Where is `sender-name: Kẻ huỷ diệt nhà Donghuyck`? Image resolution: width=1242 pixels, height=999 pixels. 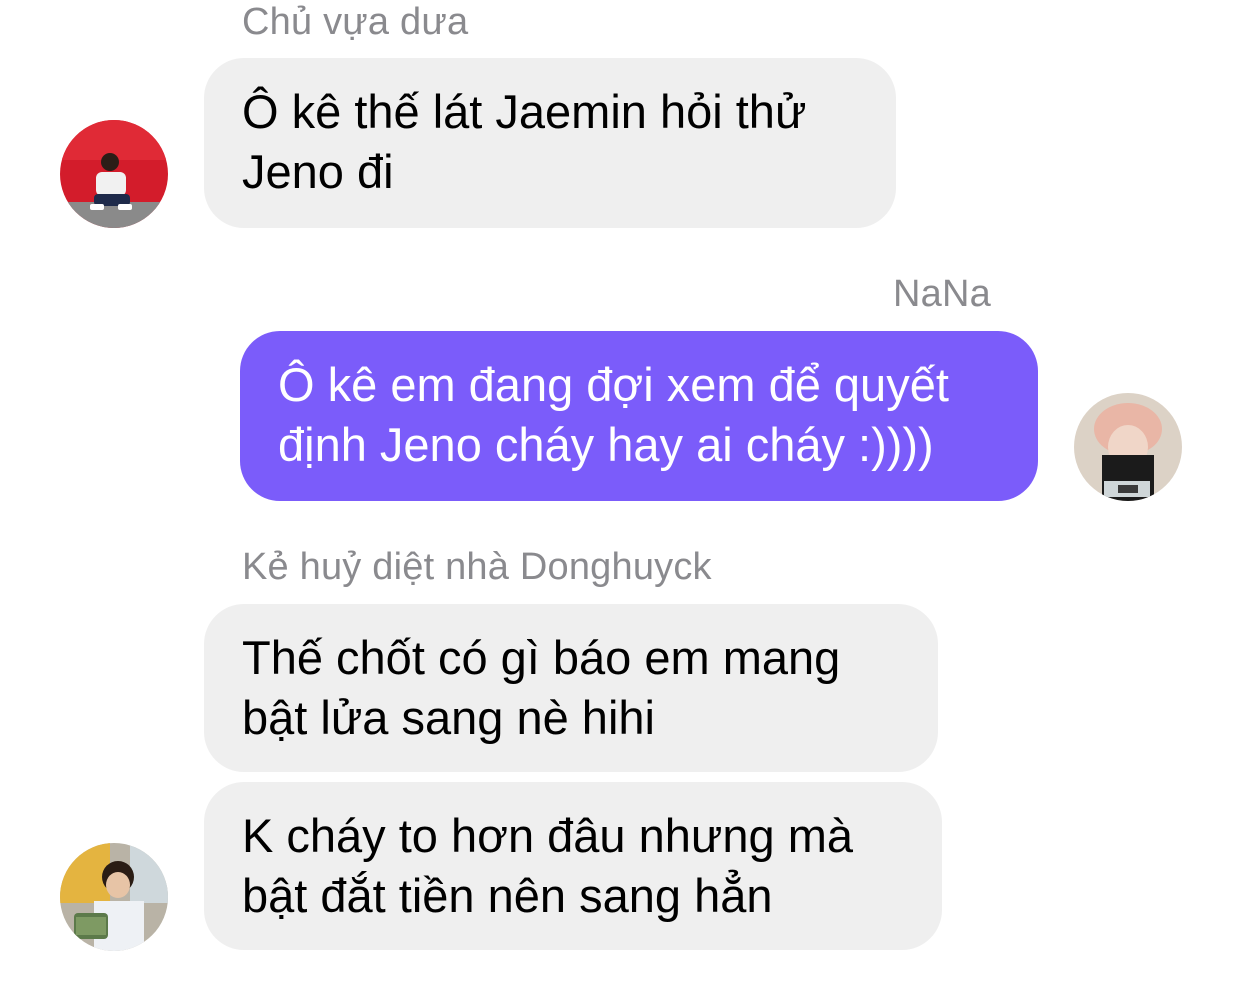
sender-name: Kẻ huỷ diệt nhà Donghuyck is located at coordinates (477, 567).